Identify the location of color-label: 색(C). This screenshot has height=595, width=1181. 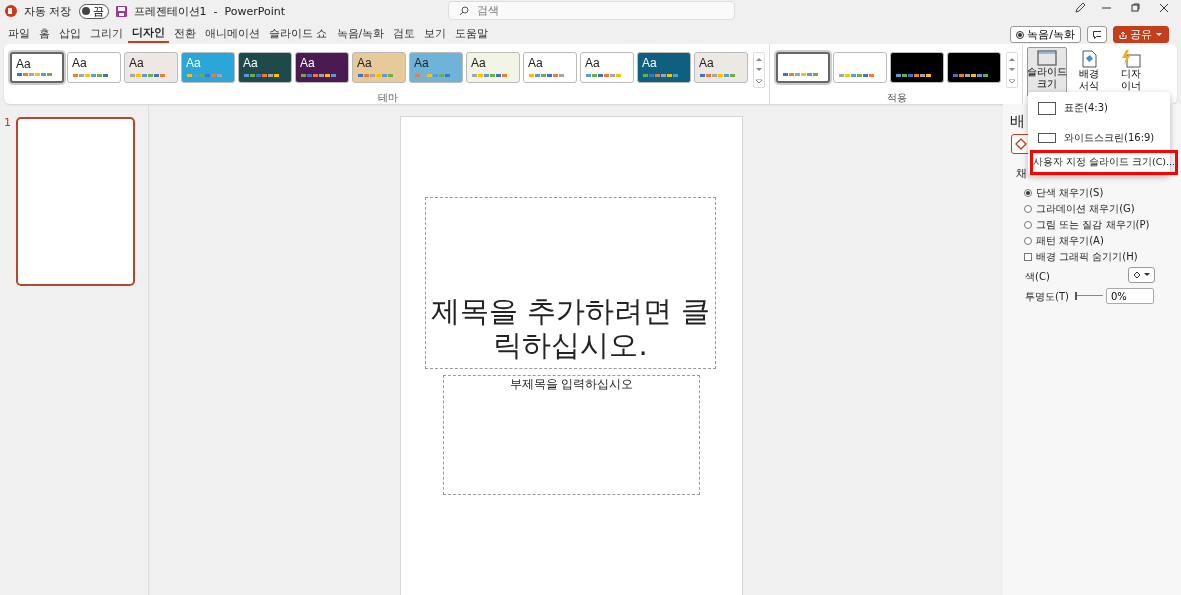
(1037, 277).